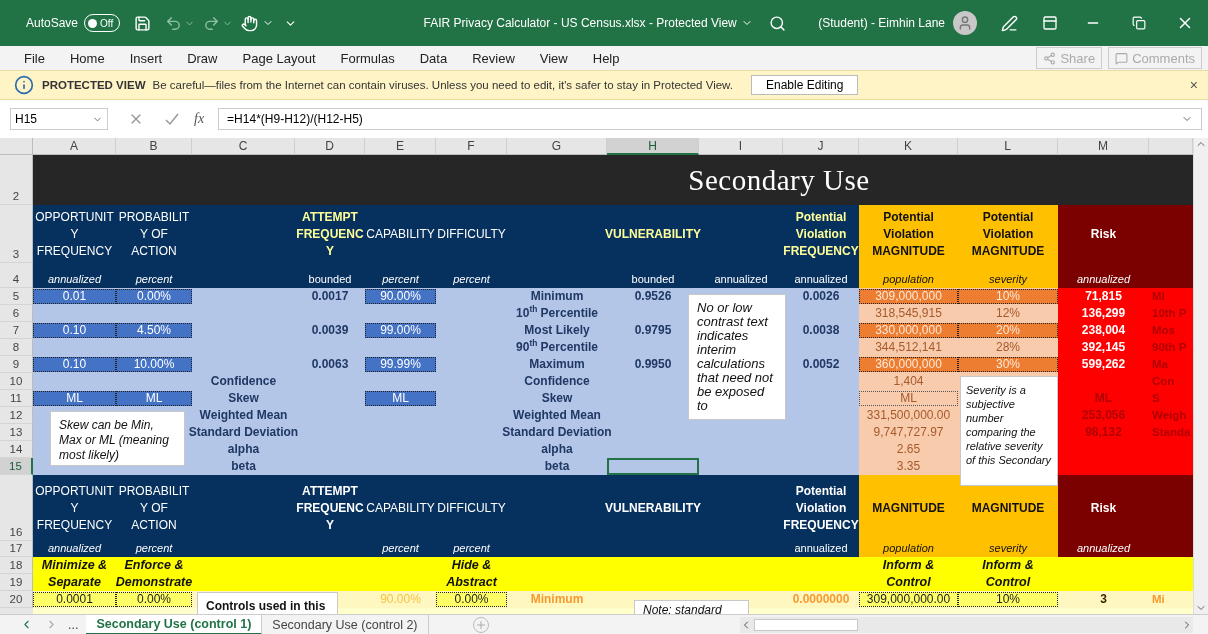  Describe the element at coordinates (16, 449) in the screenshot. I see `row-header: 14` at that location.